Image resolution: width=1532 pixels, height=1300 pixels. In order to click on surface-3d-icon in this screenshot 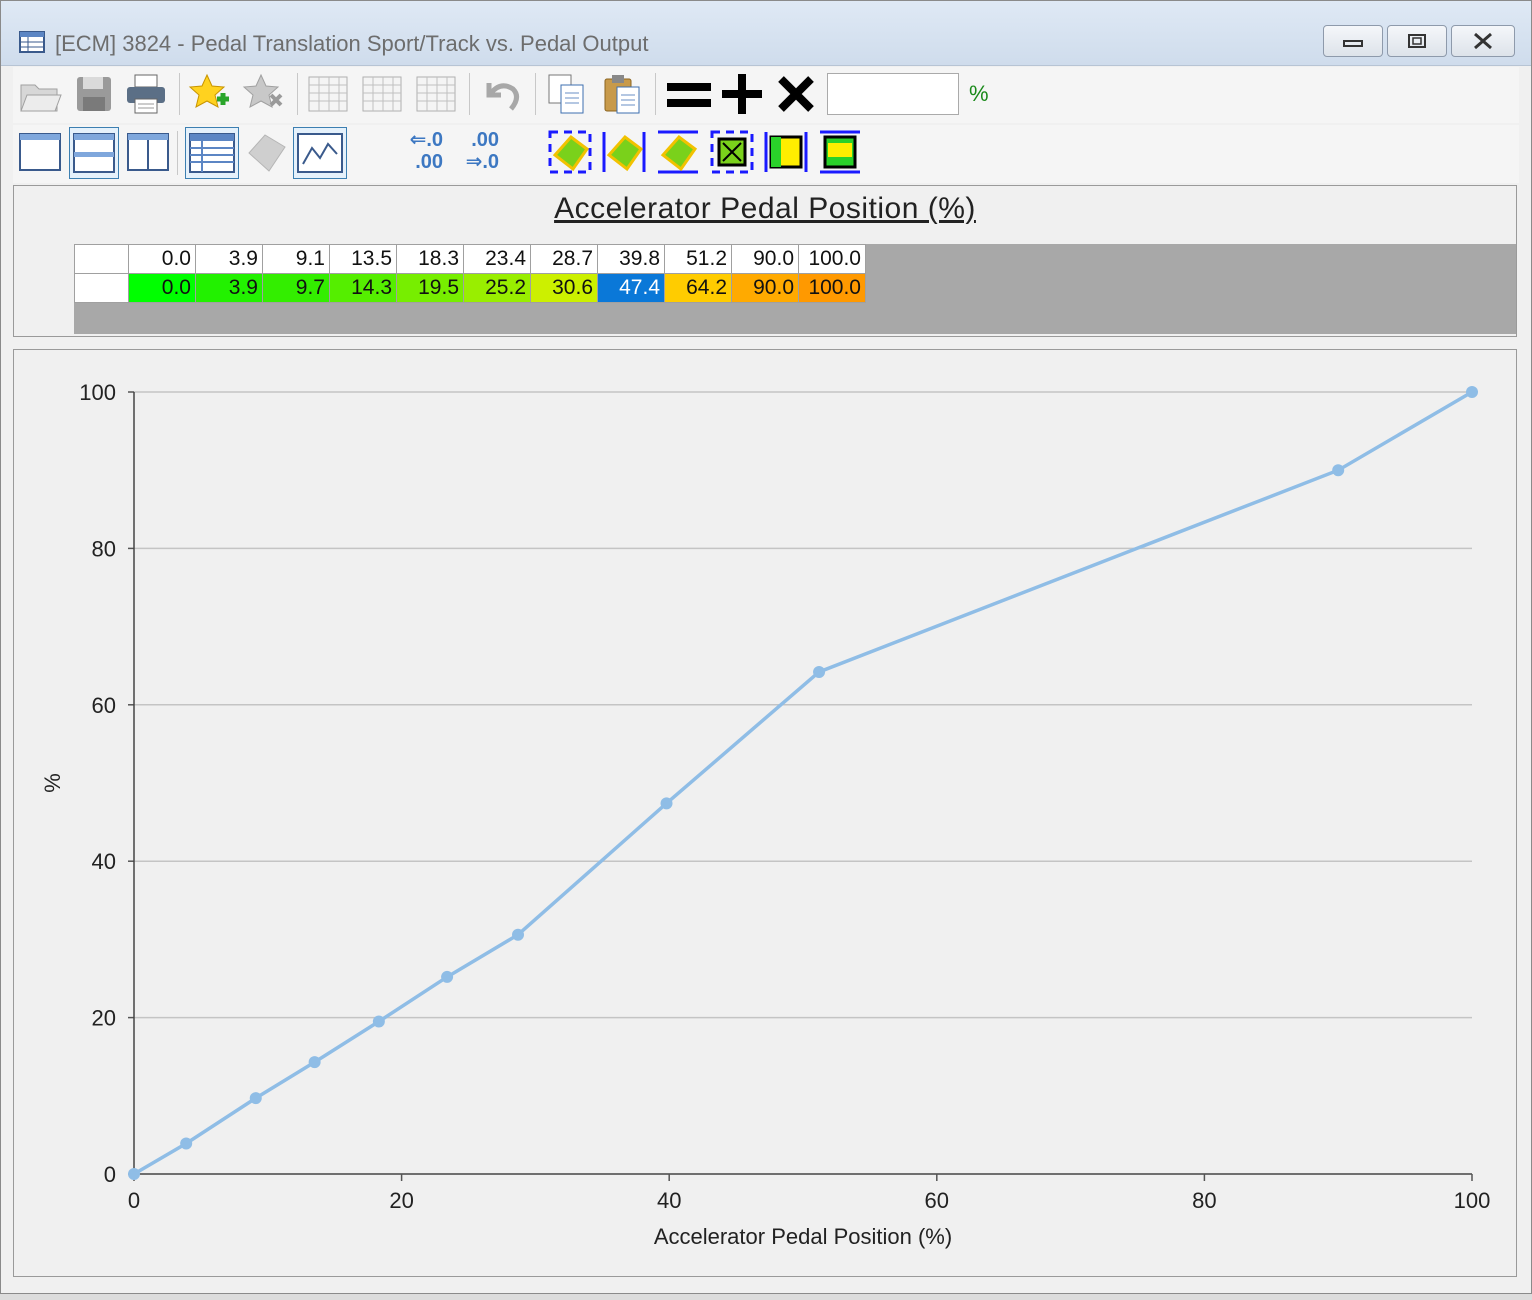, I will do `click(267, 153)`.